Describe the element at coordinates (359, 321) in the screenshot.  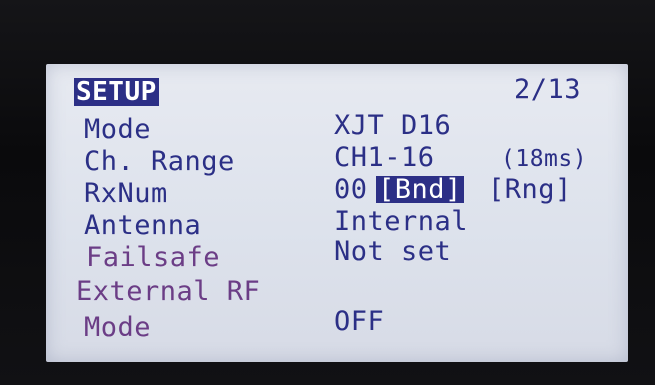
I see `external-rf-mode-value: OFF` at that location.